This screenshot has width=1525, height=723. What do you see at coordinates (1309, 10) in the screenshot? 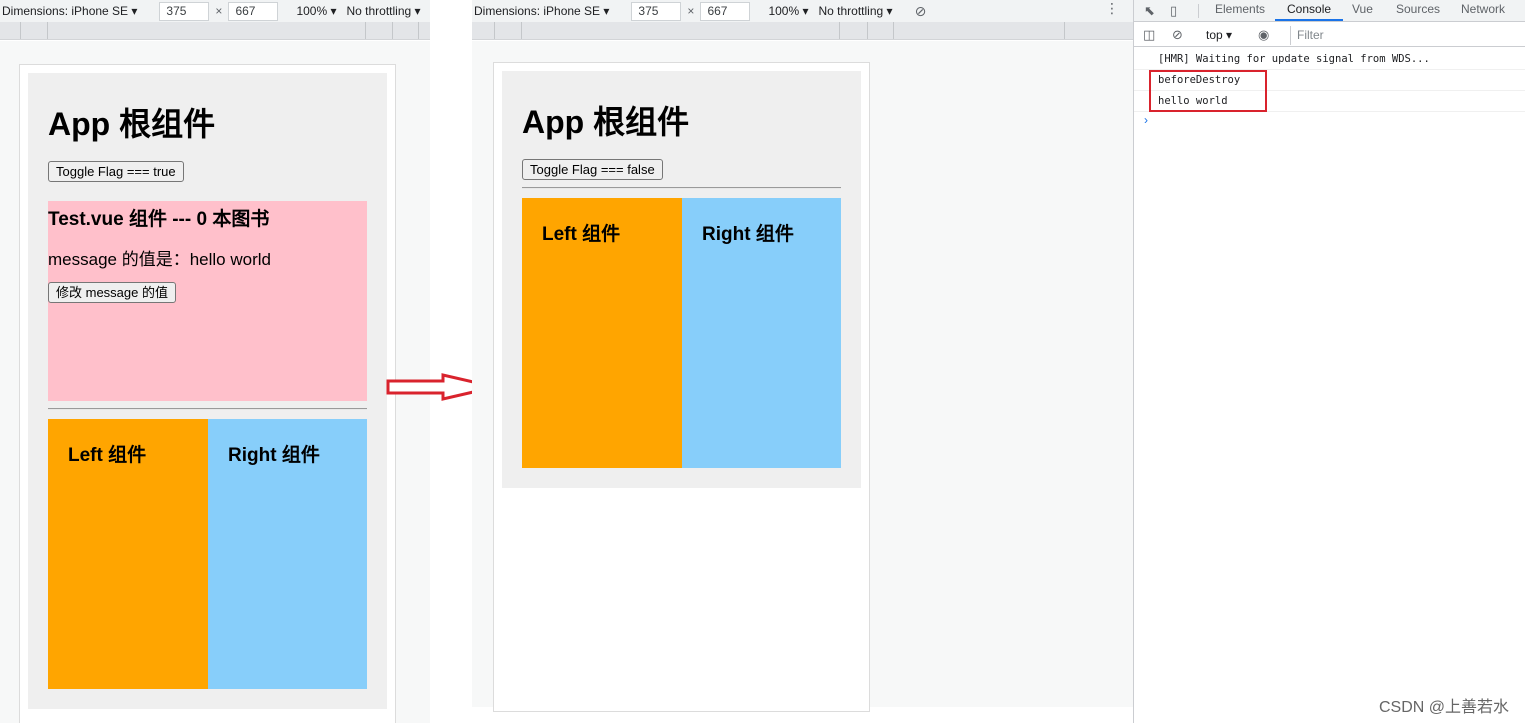
I see `tab-console: Console` at bounding box center [1309, 10].